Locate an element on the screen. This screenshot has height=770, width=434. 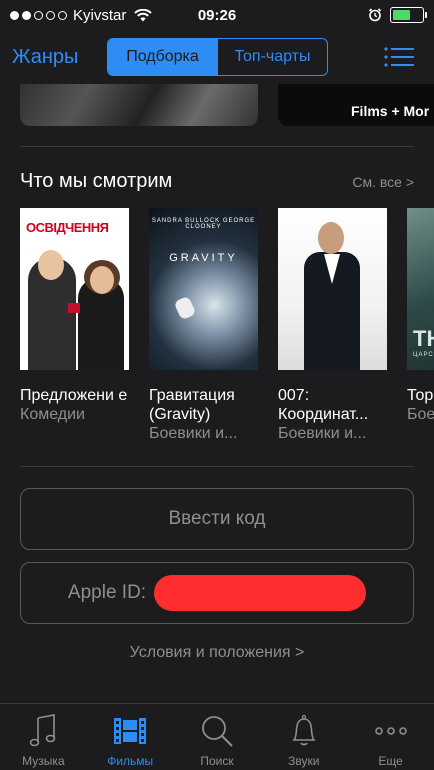
carrier-name: Kyivstar is located at coordinates (100, 15).